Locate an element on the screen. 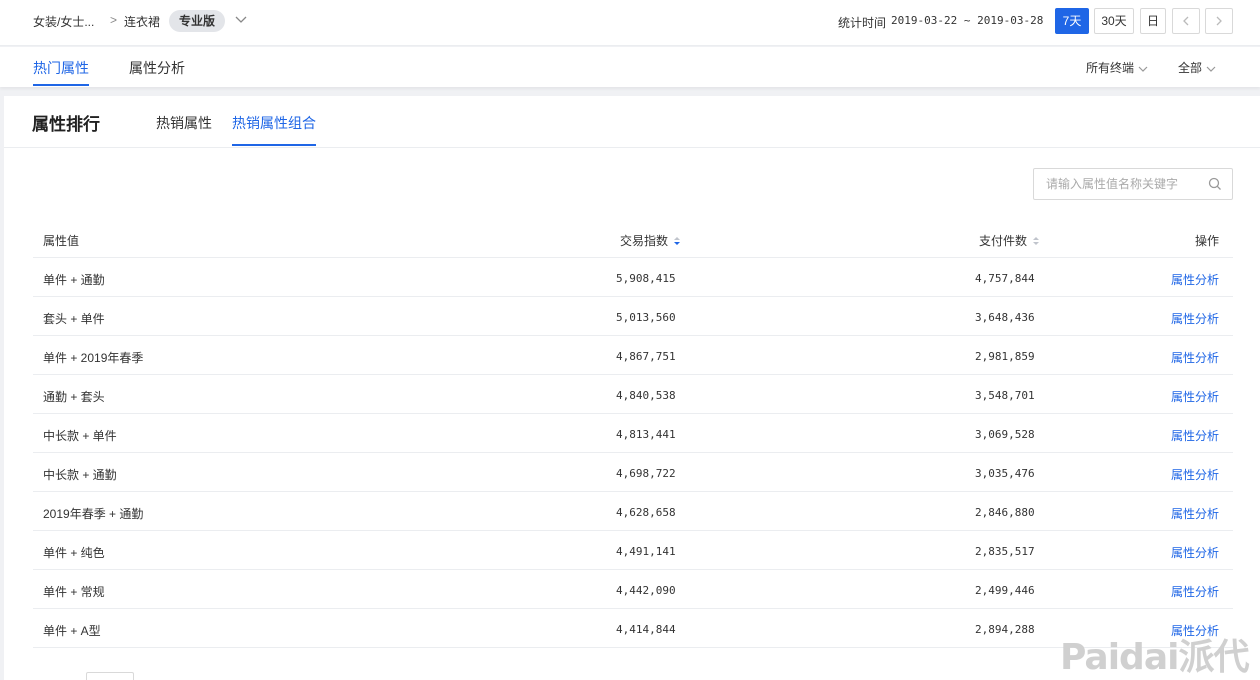 The image size is (1260, 680). sort-icon is located at coordinates (1036, 241).